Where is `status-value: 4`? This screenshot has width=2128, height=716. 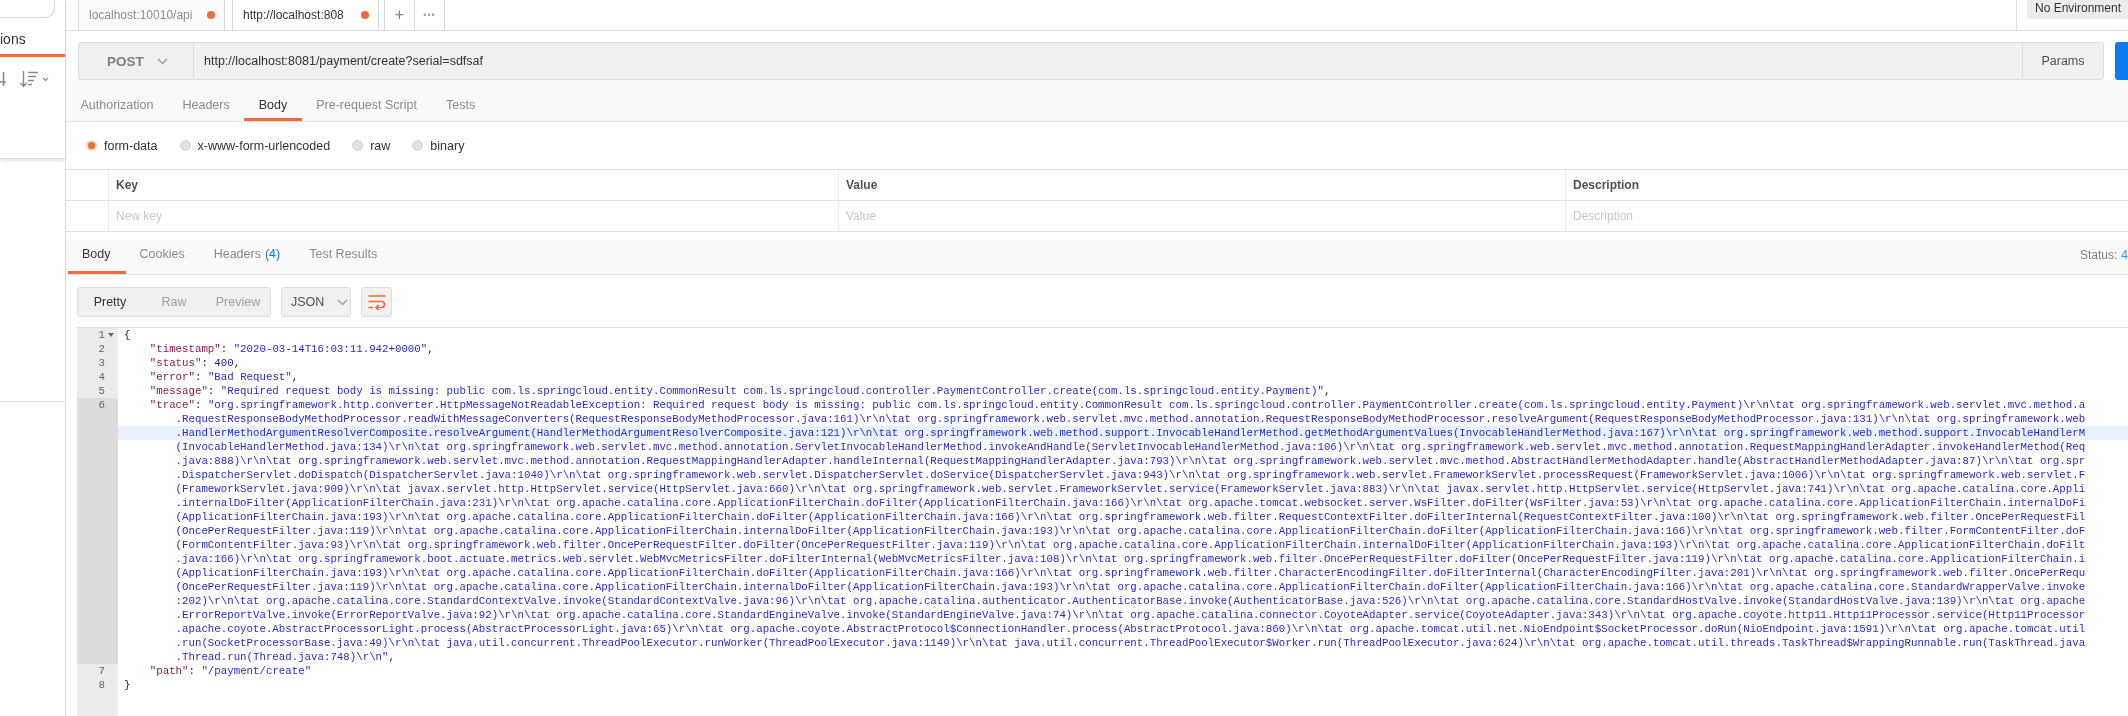
status-value: 4 is located at coordinates (2124, 255).